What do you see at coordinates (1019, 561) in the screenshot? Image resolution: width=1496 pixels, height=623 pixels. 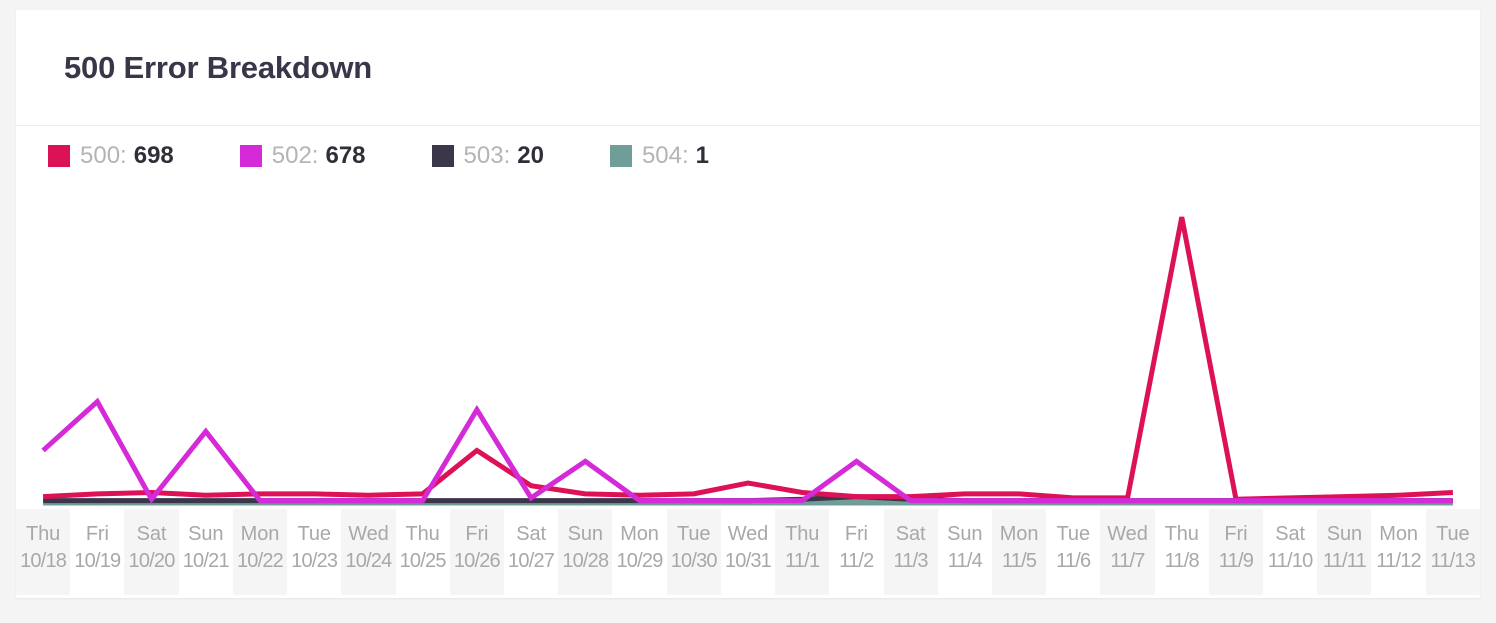 I see `x-axis-tick-date: 11/5` at bounding box center [1019, 561].